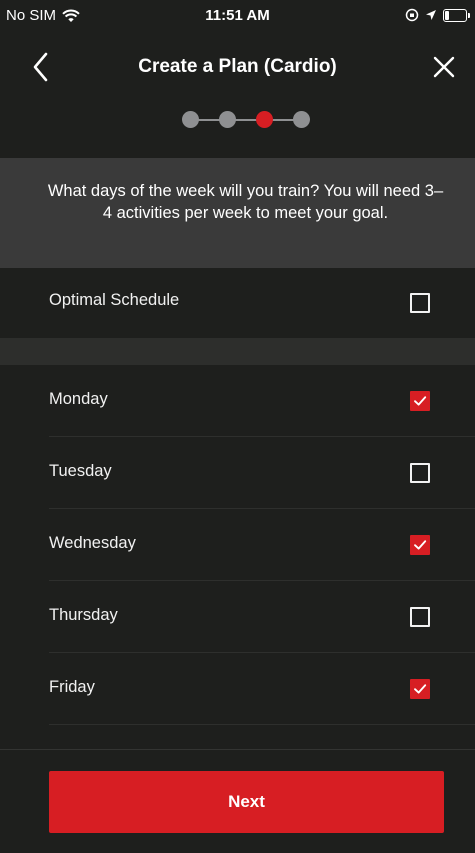 Image resolution: width=475 pixels, height=853 pixels. What do you see at coordinates (431, 15) in the screenshot?
I see `location-icon` at bounding box center [431, 15].